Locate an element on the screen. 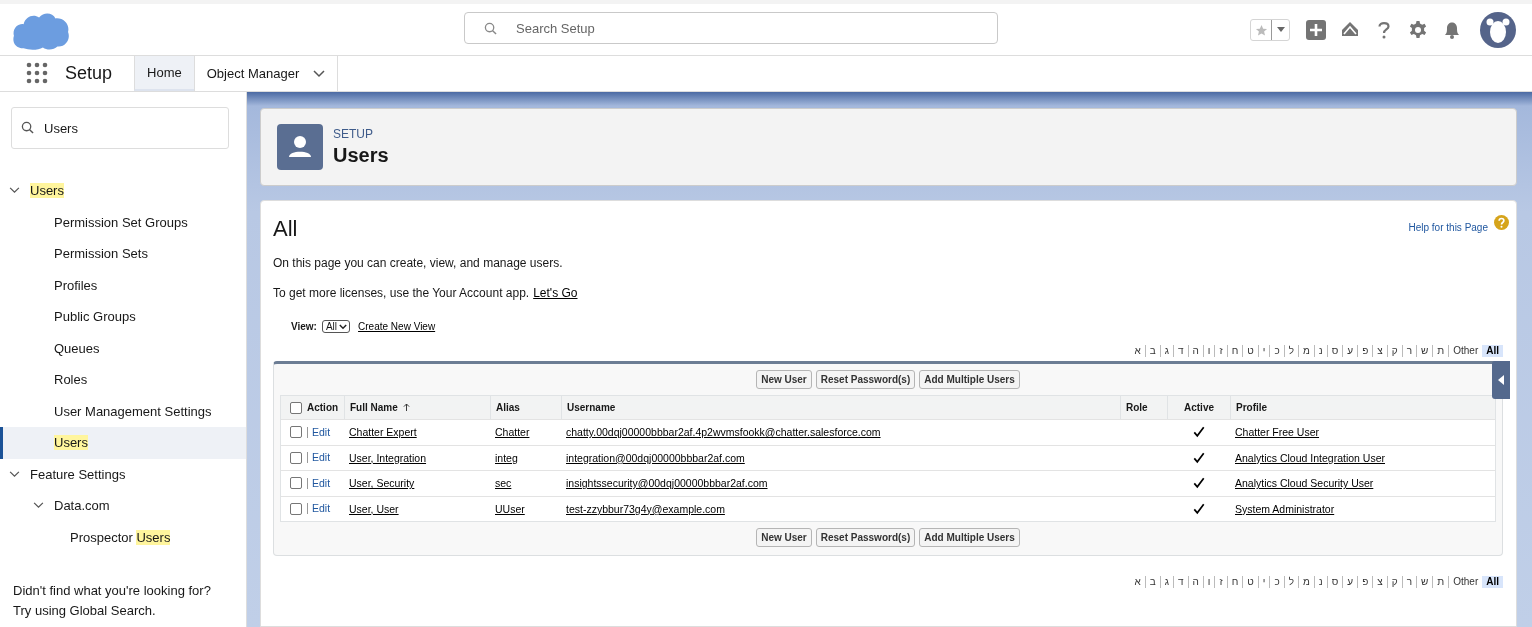 This screenshot has height=627, width=1532. nav-tab: Object Manager is located at coordinates (266, 73).